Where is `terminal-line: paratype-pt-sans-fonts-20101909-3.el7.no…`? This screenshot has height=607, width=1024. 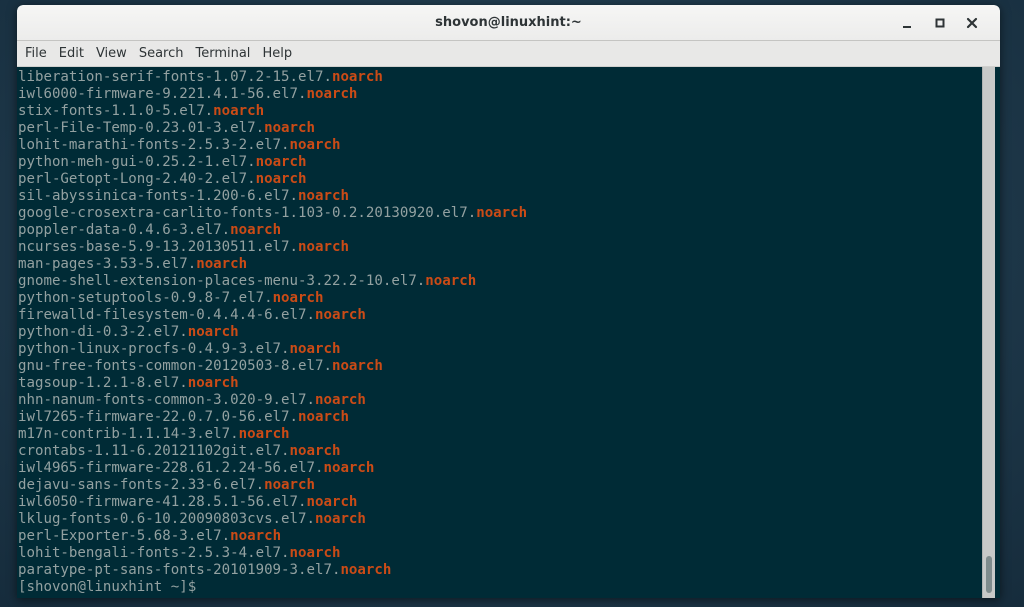
terminal-line: paratype-pt-sans-fonts-20101909-3.el7.no… is located at coordinates (500, 570).